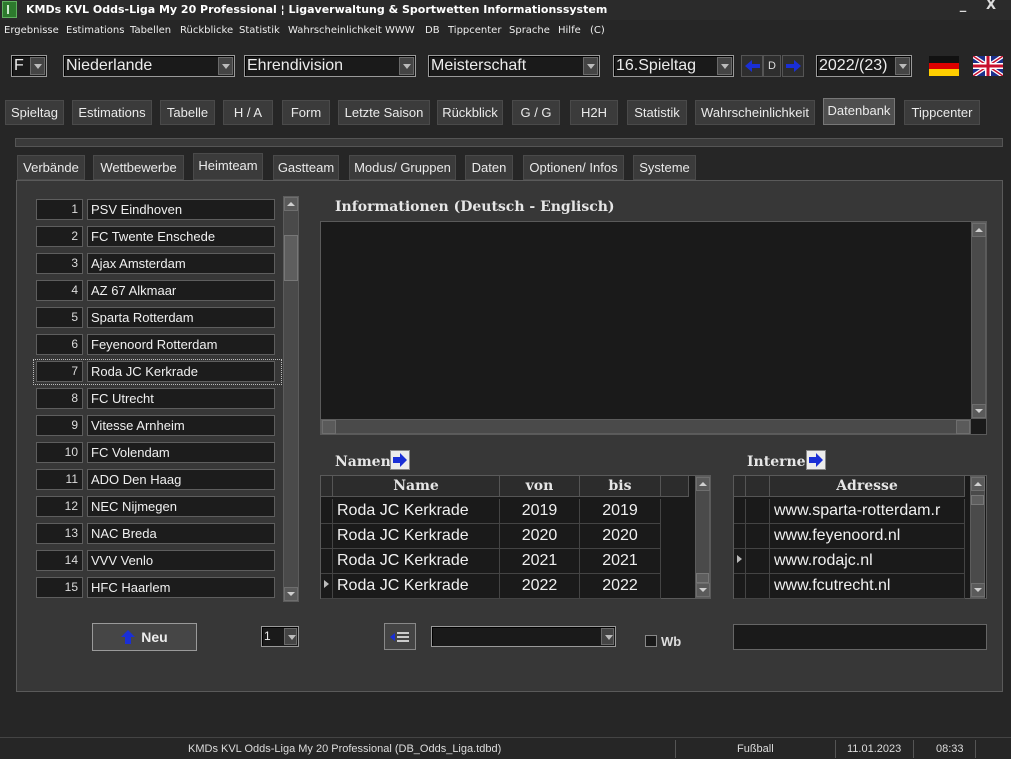 This screenshot has width=1011, height=759. Describe the element at coordinates (181, 587) in the screenshot. I see `team-name: HFC Haarlem` at that location.